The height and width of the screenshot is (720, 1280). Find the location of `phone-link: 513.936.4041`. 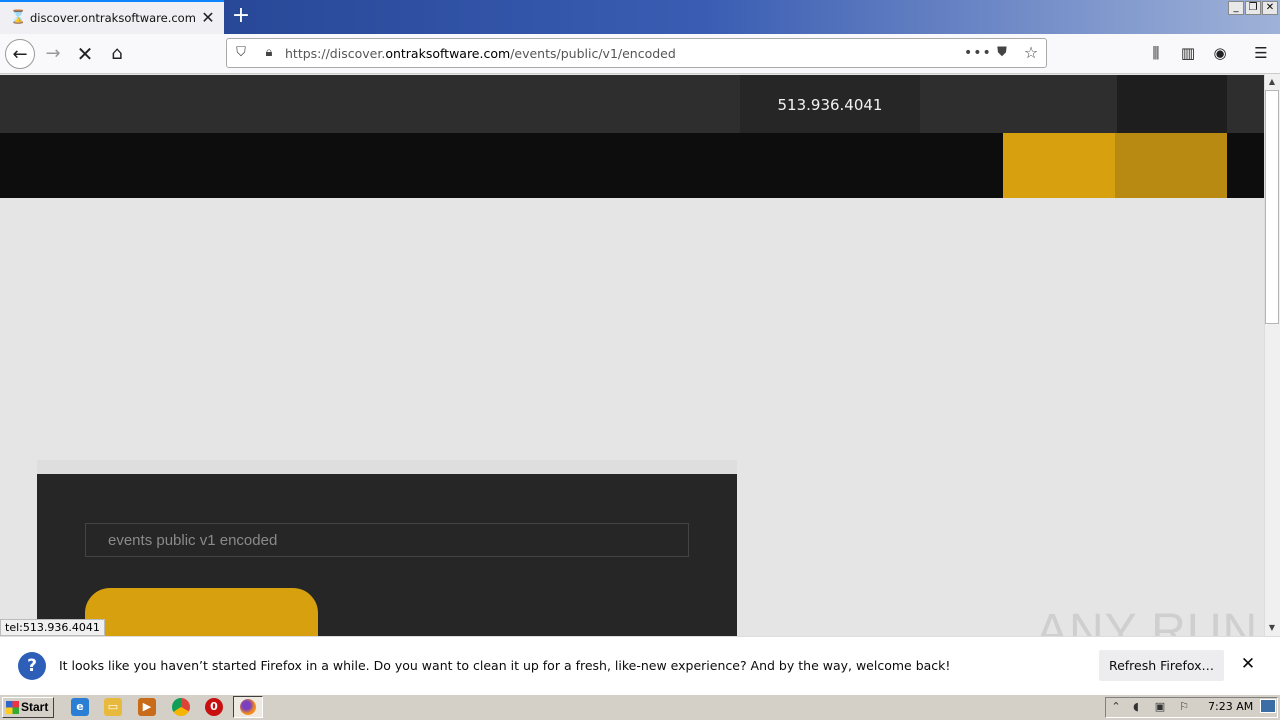

phone-link: 513.936.4041 is located at coordinates (830, 105).